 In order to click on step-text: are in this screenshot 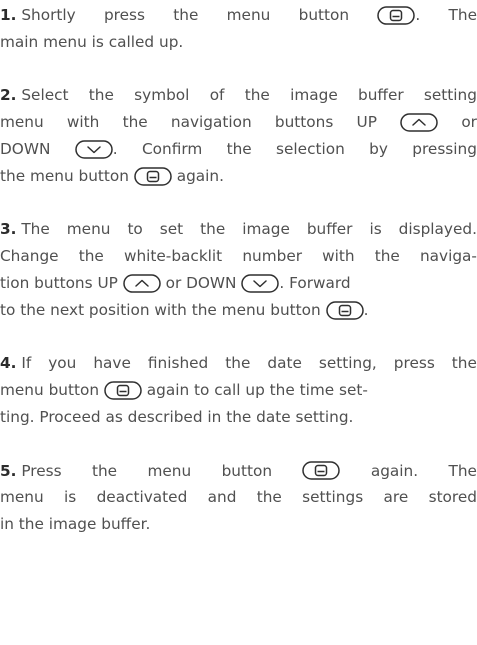, I will do `click(396, 497)`.